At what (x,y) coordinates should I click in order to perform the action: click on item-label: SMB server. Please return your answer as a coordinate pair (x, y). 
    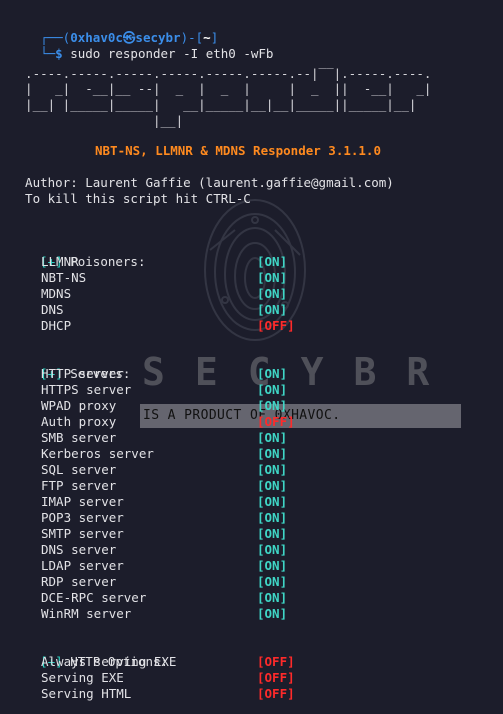
    Looking at the image, I should click on (79, 437).